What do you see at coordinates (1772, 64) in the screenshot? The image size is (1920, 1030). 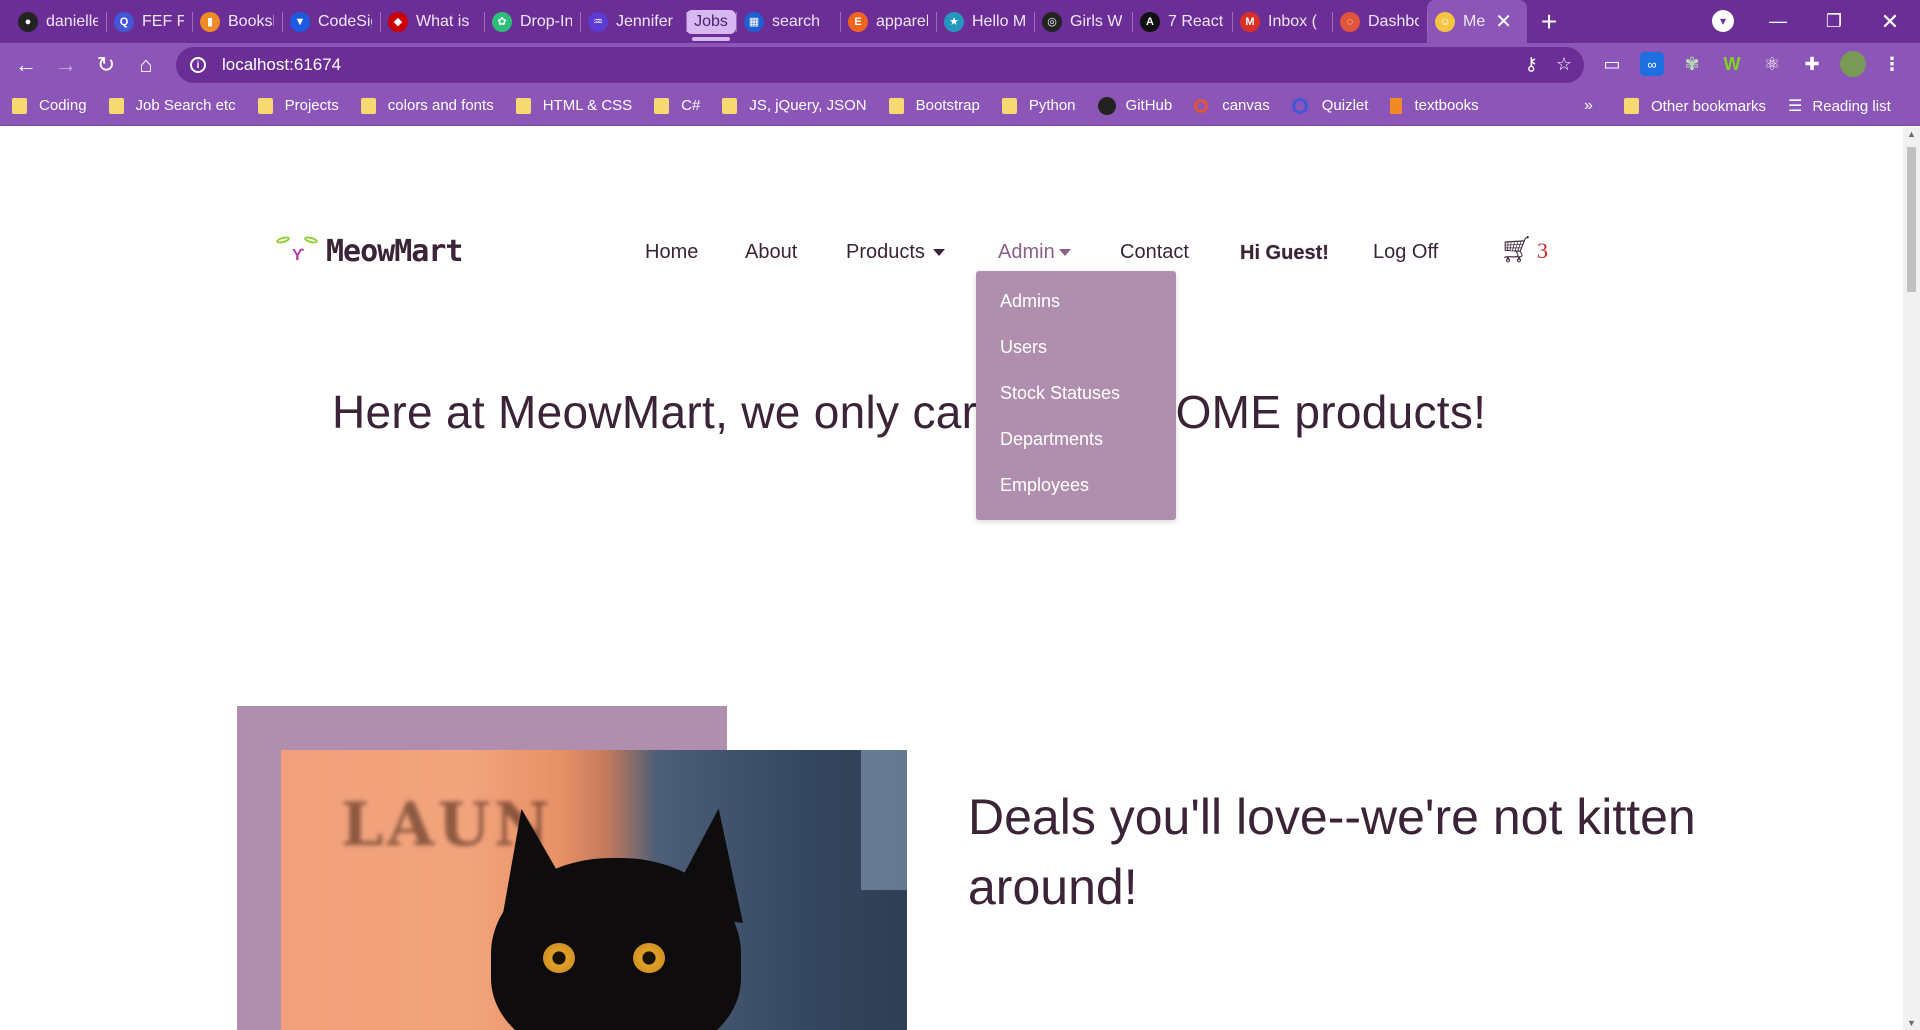 I see `react-devtools-icon: ⚛` at bounding box center [1772, 64].